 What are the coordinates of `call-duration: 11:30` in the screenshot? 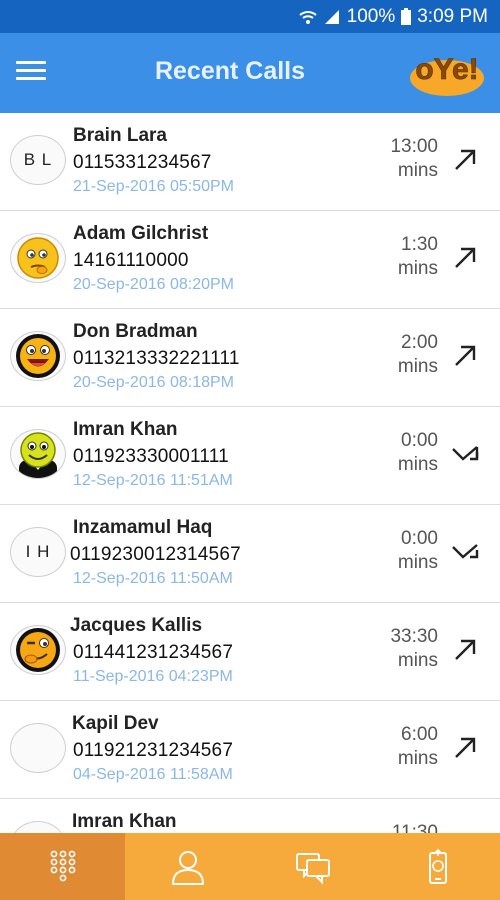 It's located at (415, 827).